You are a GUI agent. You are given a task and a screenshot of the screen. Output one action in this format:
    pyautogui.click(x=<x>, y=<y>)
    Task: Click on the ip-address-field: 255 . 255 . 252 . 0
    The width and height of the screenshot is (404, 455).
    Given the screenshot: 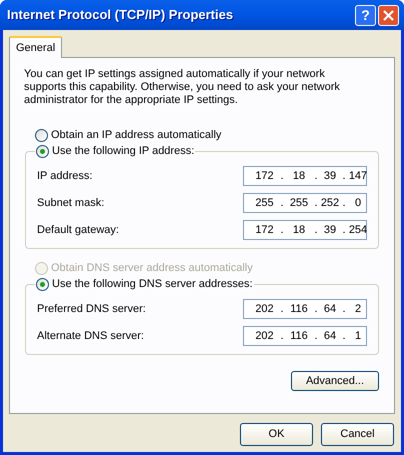 What is the action you would take?
    pyautogui.click(x=305, y=203)
    